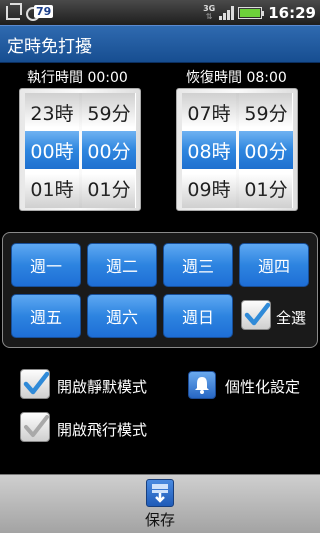 Image resolution: width=320 pixels, height=533 pixels. I want to click on start-time-label: 執行時間 00:00, so click(77, 78).